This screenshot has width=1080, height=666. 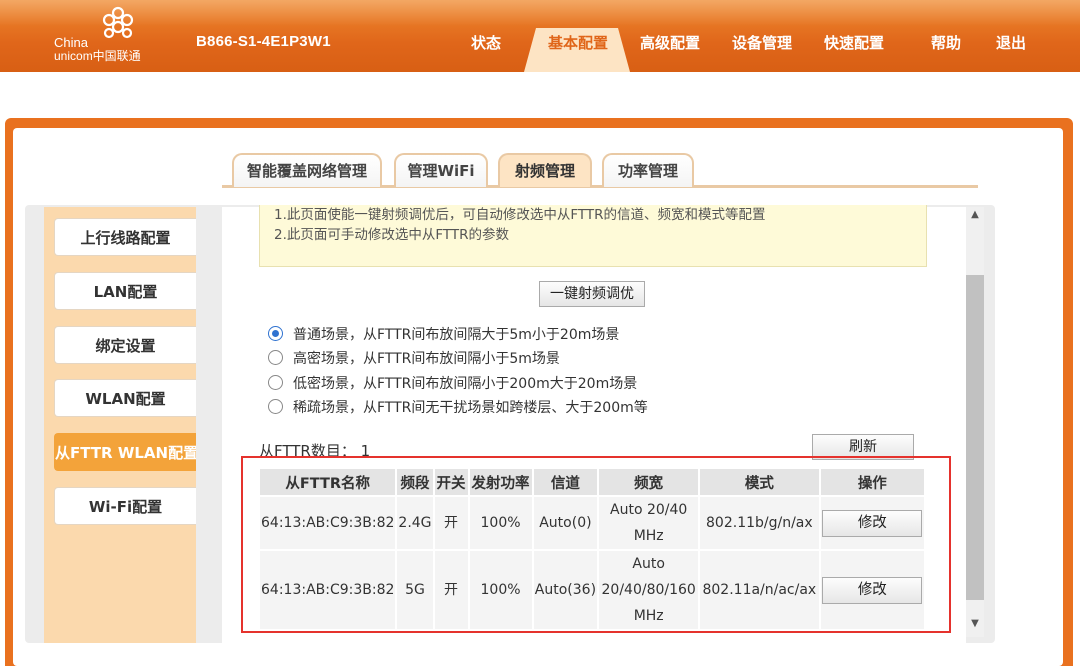 I want to click on triangle-down-icon: ▼, so click(x=975, y=624).